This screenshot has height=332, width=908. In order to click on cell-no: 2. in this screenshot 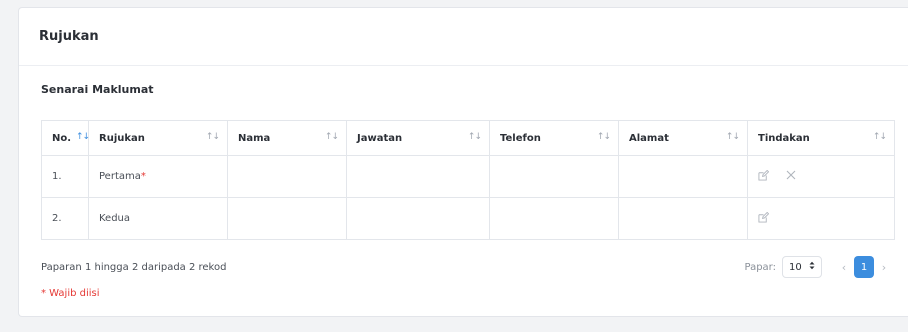, I will do `click(65, 218)`.